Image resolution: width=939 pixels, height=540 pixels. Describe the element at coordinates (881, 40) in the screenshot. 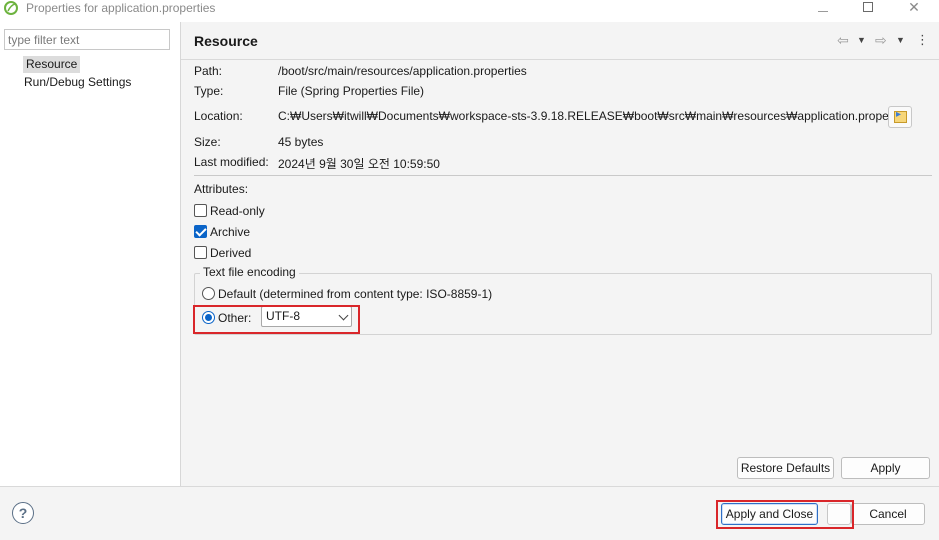

I see `forward-arrow-icon: ⇨` at that location.